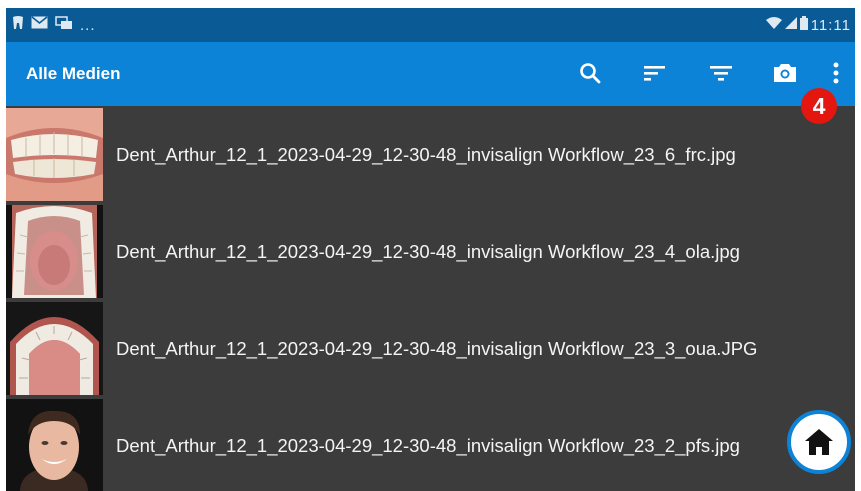  I want to click on filter-button, so click(721, 73).